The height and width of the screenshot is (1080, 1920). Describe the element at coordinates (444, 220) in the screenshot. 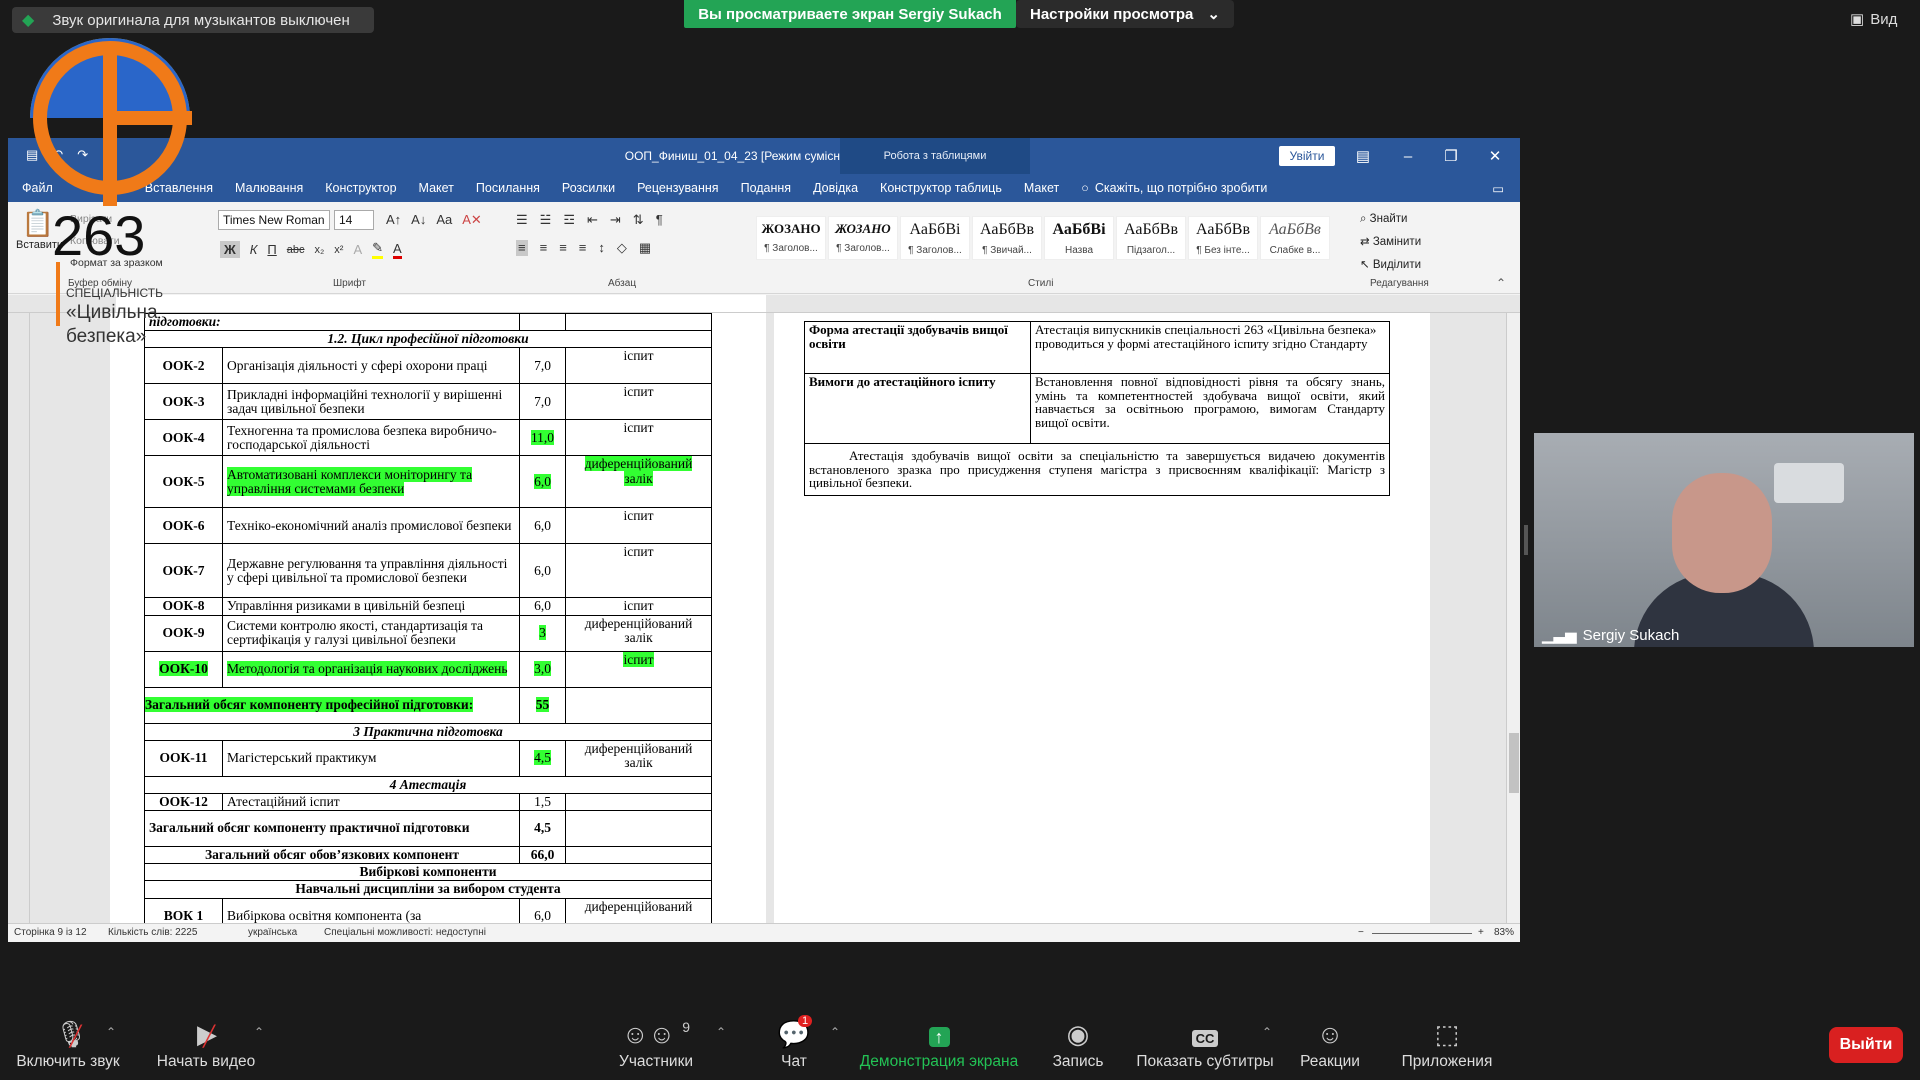

I see `change-case-icon: Aa` at that location.